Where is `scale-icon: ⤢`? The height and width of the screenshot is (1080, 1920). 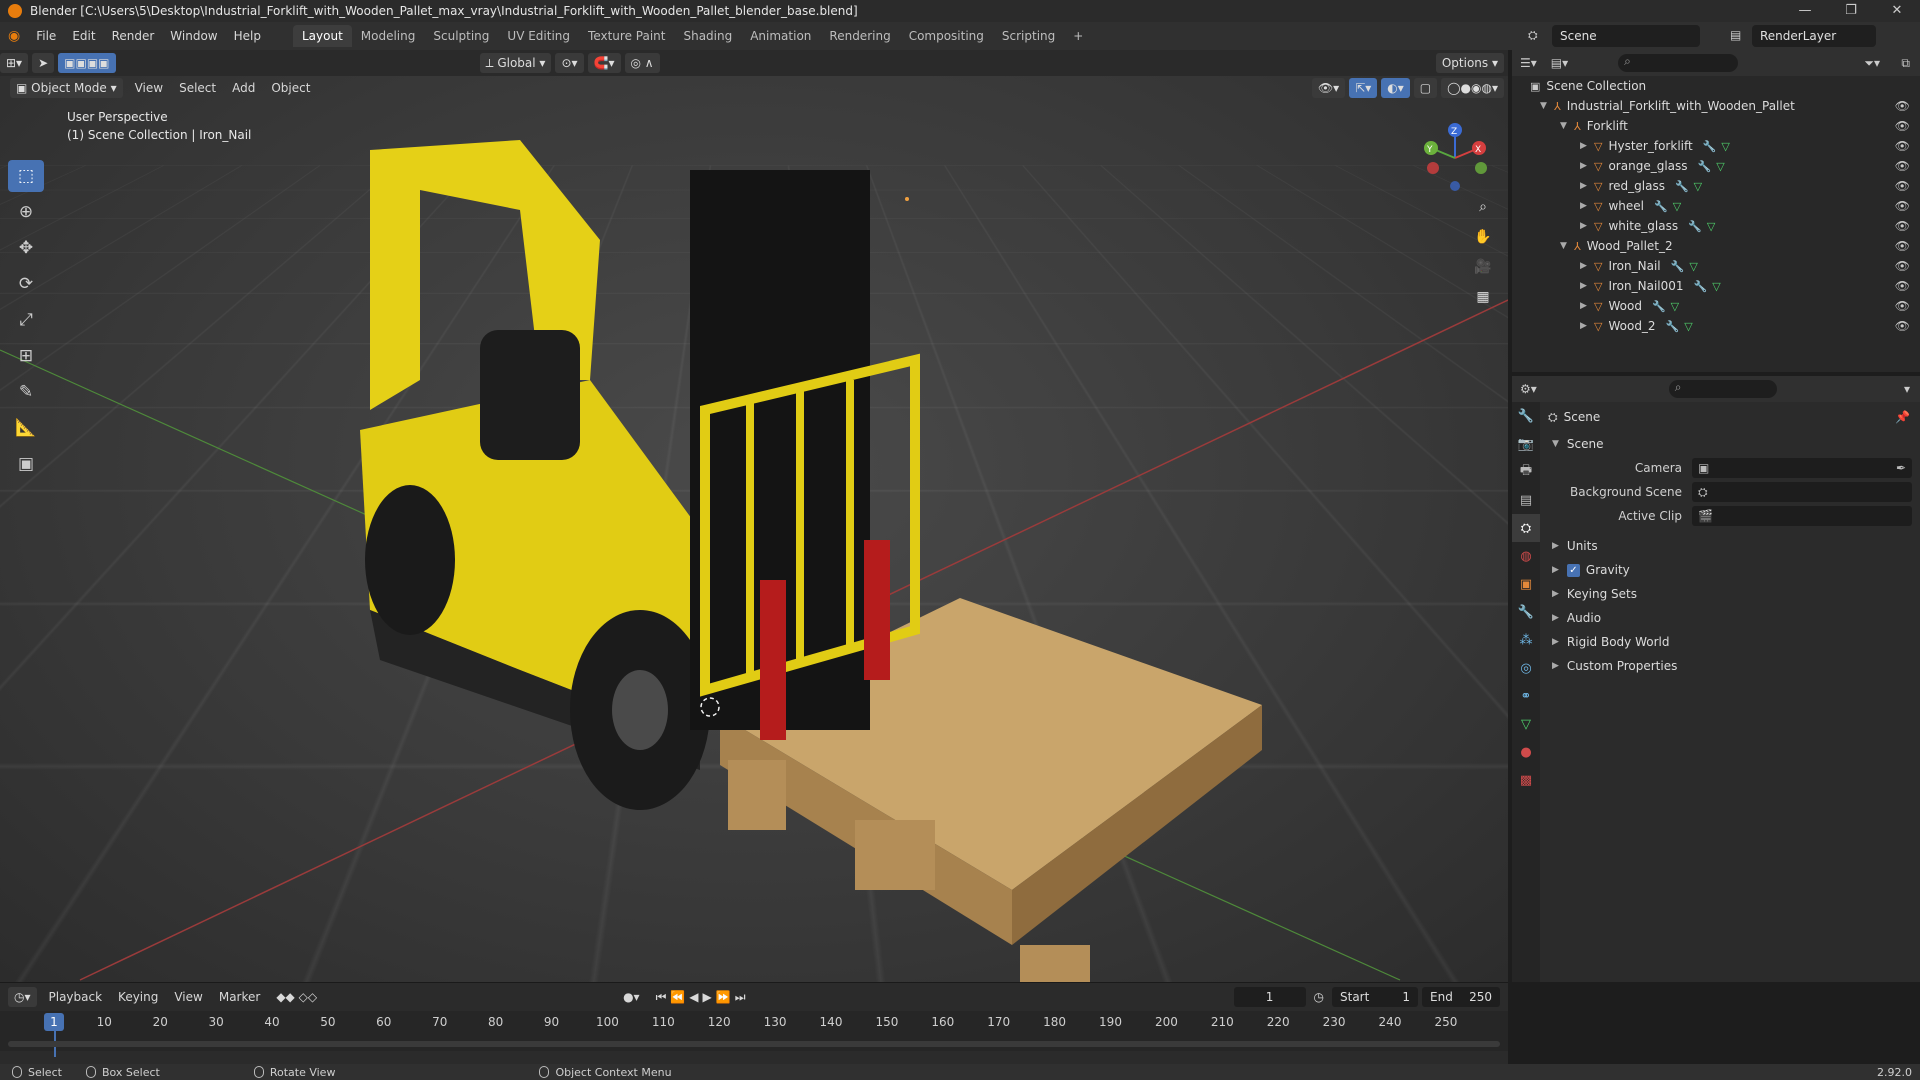
scale-icon: ⤢ is located at coordinates (26, 320).